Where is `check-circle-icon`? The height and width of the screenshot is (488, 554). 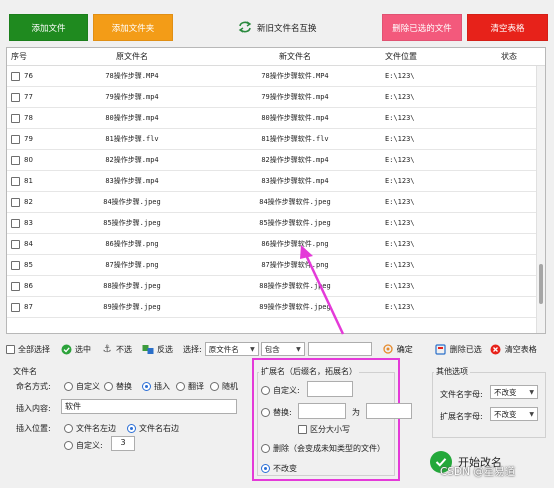
check-circle-icon is located at coordinates (66, 349).